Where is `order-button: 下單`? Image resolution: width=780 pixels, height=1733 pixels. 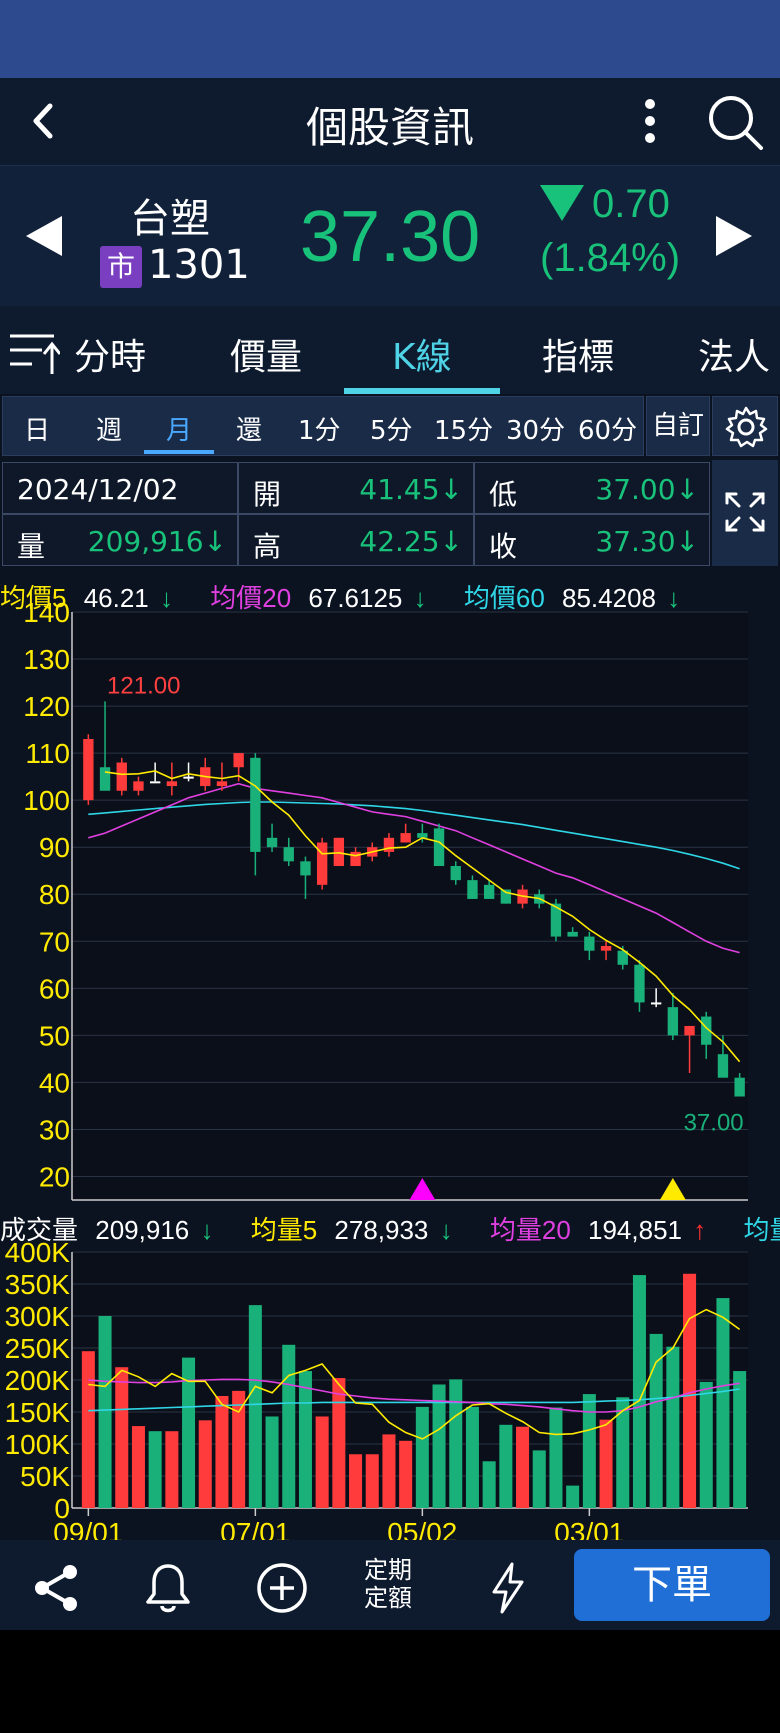
order-button: 下單 is located at coordinates (672, 1585).